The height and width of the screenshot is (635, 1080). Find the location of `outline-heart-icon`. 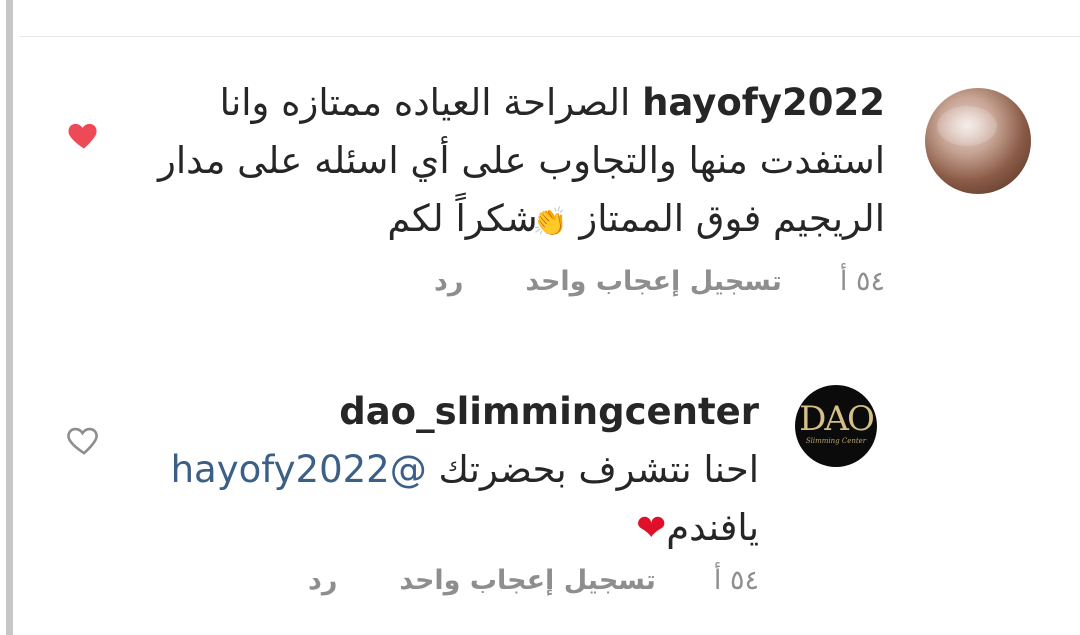

outline-heart-icon is located at coordinates (82, 441).